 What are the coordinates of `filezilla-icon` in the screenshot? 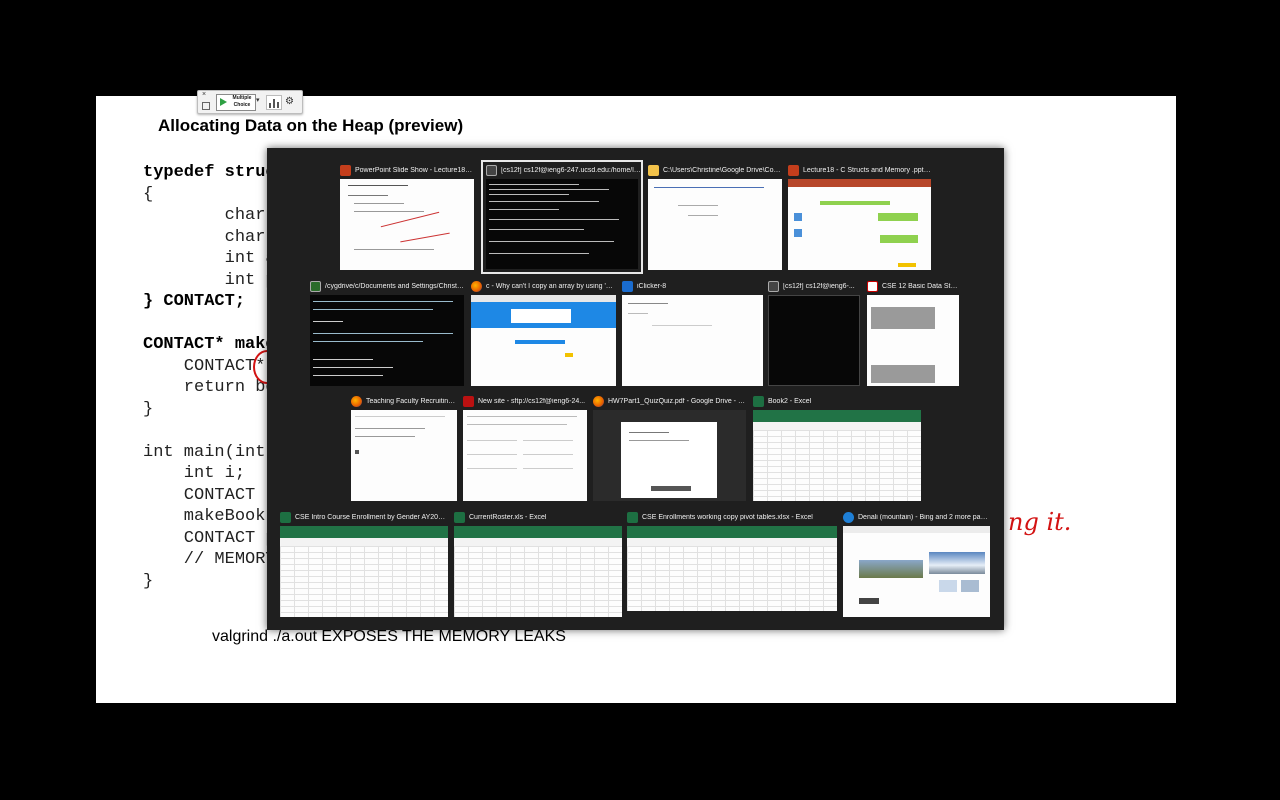 It's located at (468, 401).